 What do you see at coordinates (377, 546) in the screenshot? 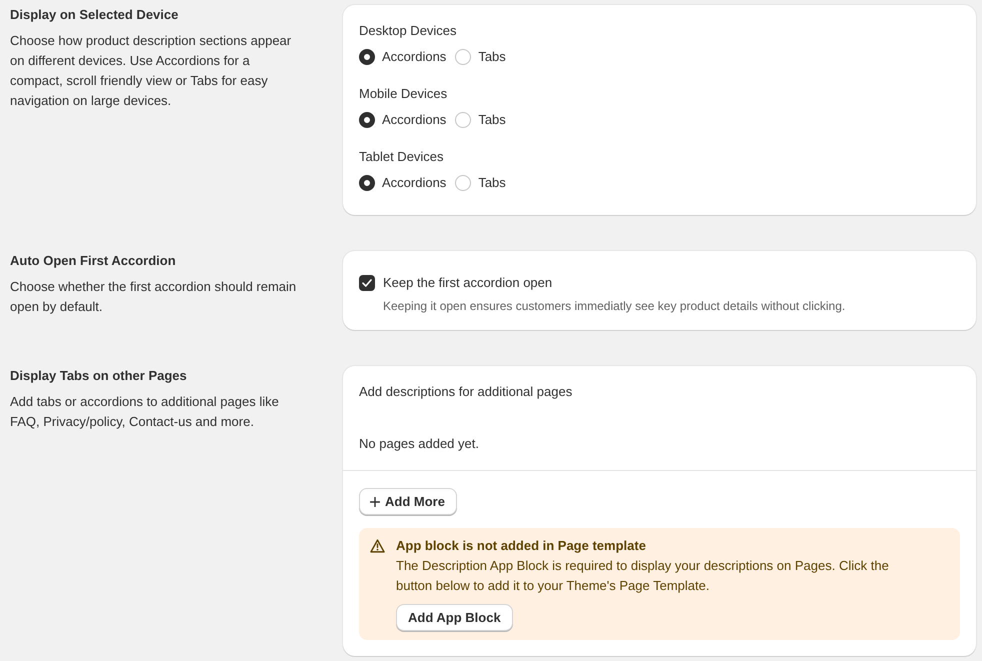
I see `warning-icon` at bounding box center [377, 546].